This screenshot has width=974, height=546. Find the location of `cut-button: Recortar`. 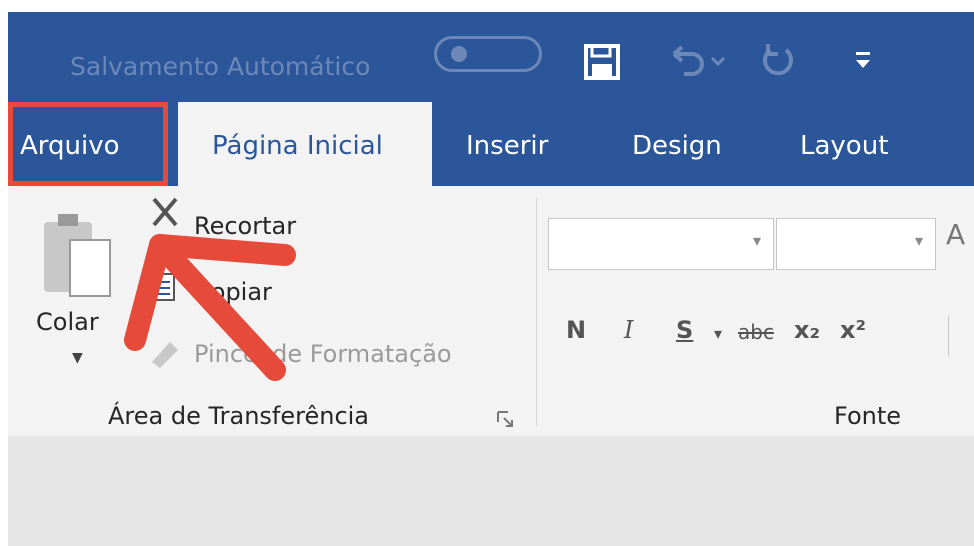

cut-button: Recortar is located at coordinates (245, 226).